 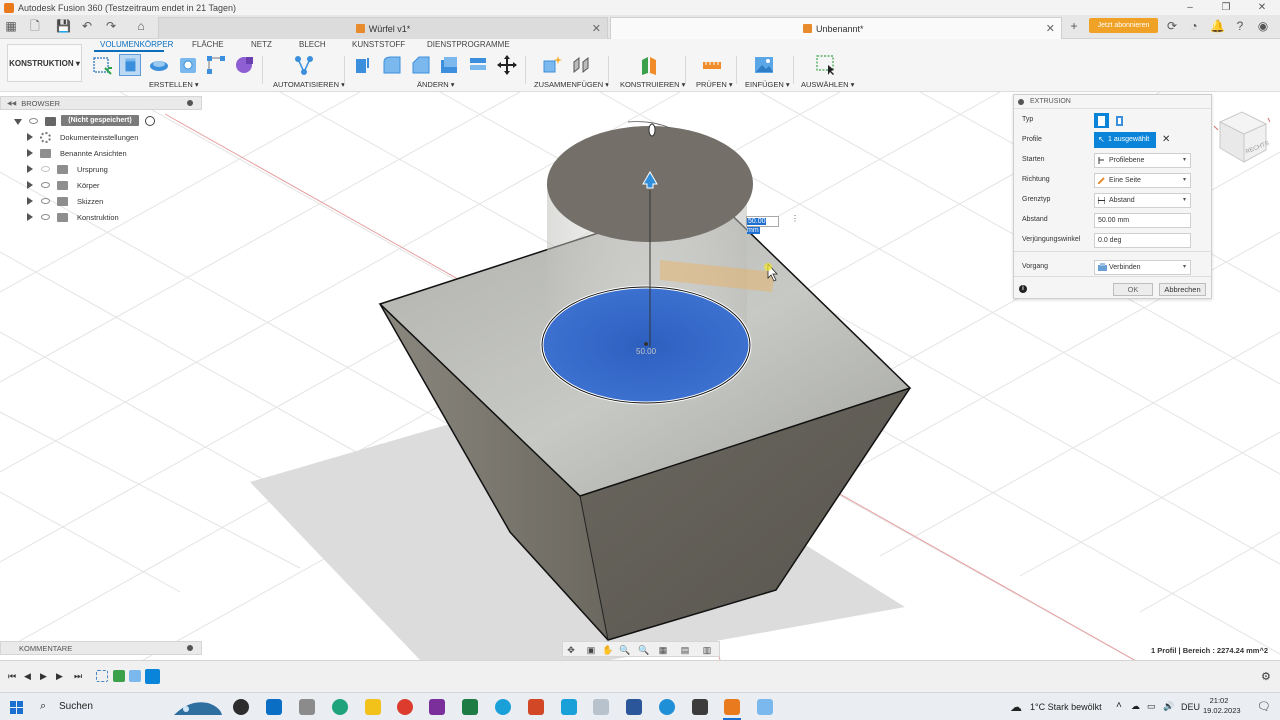 What do you see at coordinates (101, 170) in the screenshot?
I see `tree-item-ursprung: Ursprung` at bounding box center [101, 170].